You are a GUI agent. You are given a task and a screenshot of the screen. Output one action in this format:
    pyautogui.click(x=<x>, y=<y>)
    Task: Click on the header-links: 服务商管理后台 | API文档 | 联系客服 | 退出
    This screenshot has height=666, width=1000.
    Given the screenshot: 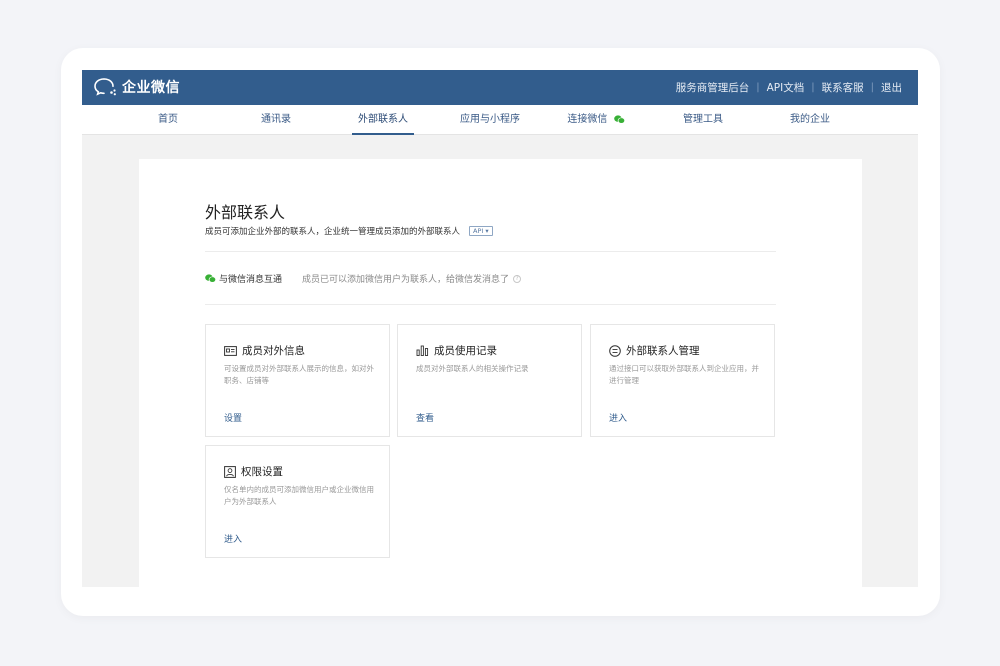 What is the action you would take?
    pyautogui.click(x=789, y=87)
    